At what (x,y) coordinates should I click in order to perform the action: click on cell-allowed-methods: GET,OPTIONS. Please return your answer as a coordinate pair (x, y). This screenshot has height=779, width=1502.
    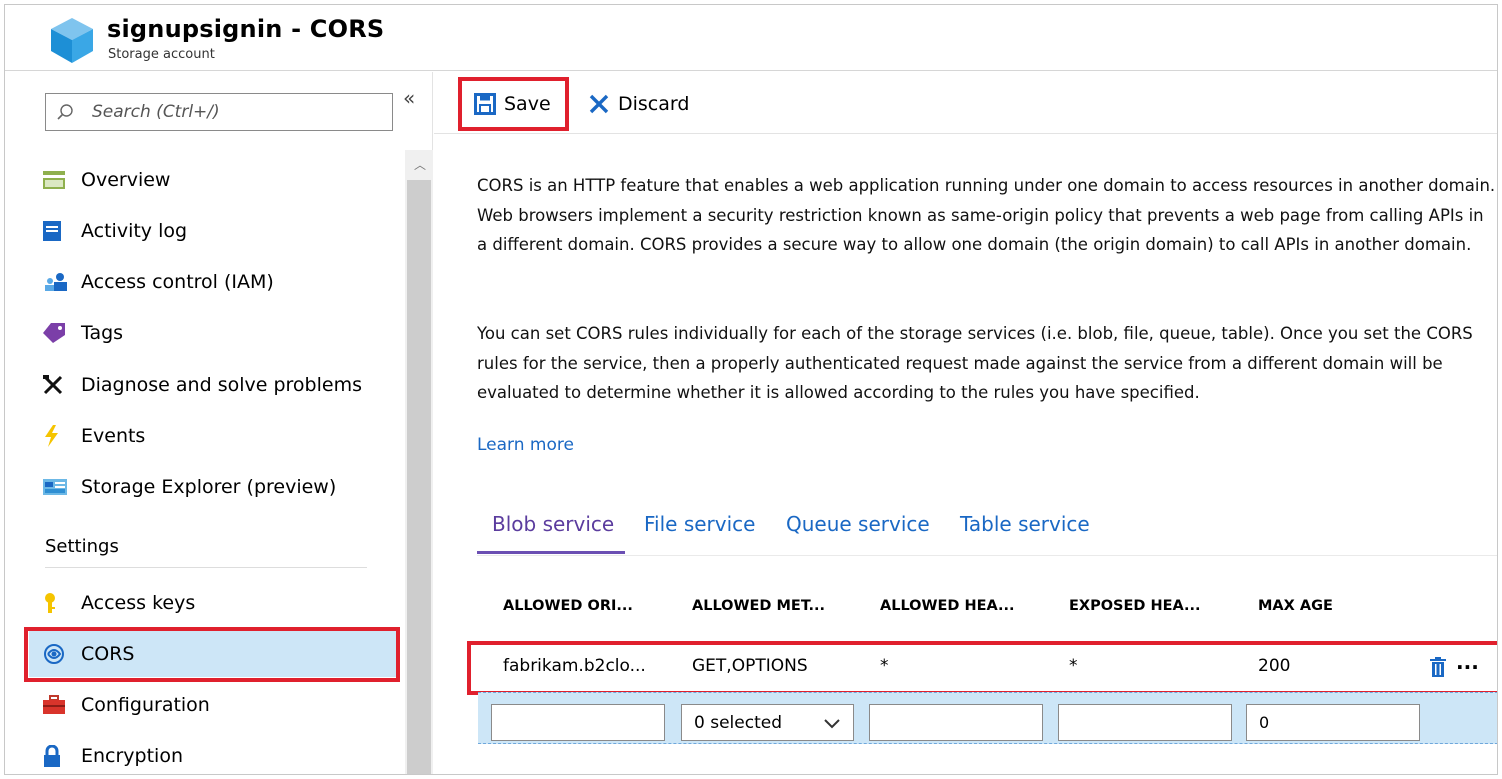
    Looking at the image, I should click on (750, 666).